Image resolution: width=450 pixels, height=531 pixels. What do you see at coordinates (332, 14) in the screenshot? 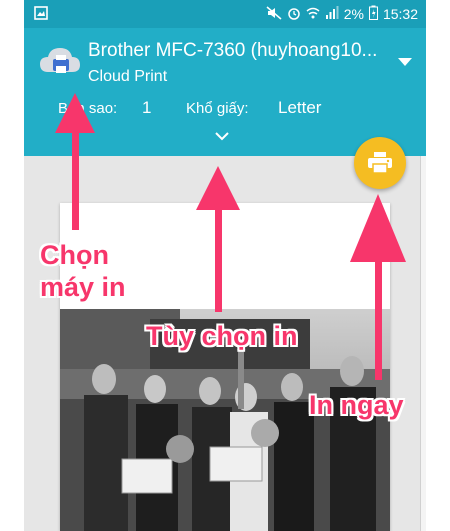
I see `signal-icon` at bounding box center [332, 14].